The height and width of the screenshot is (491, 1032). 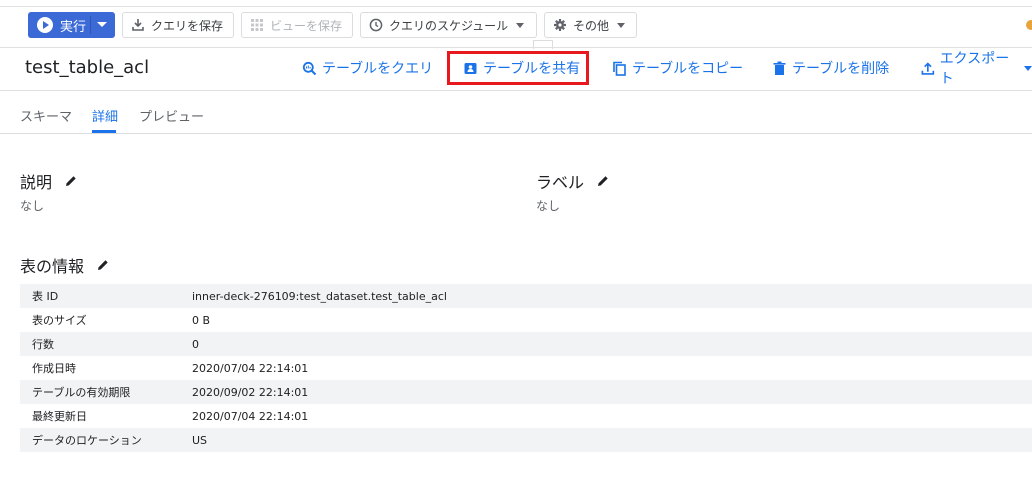 I want to click on more-button: その他, so click(x=590, y=25).